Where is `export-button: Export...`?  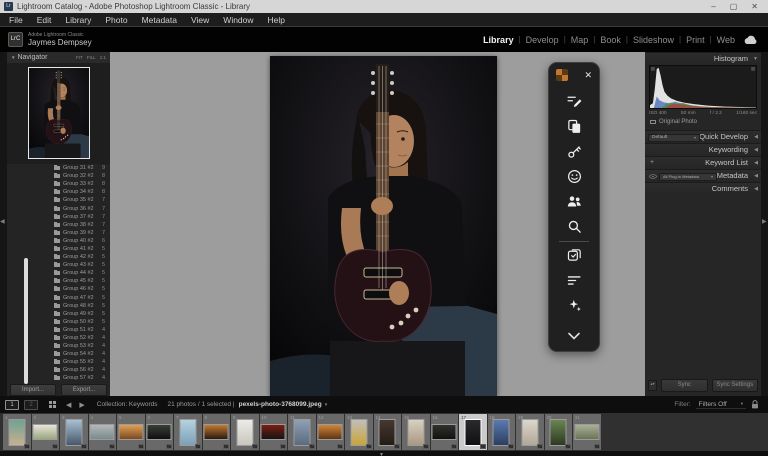
export-button: Export... is located at coordinates (84, 390).